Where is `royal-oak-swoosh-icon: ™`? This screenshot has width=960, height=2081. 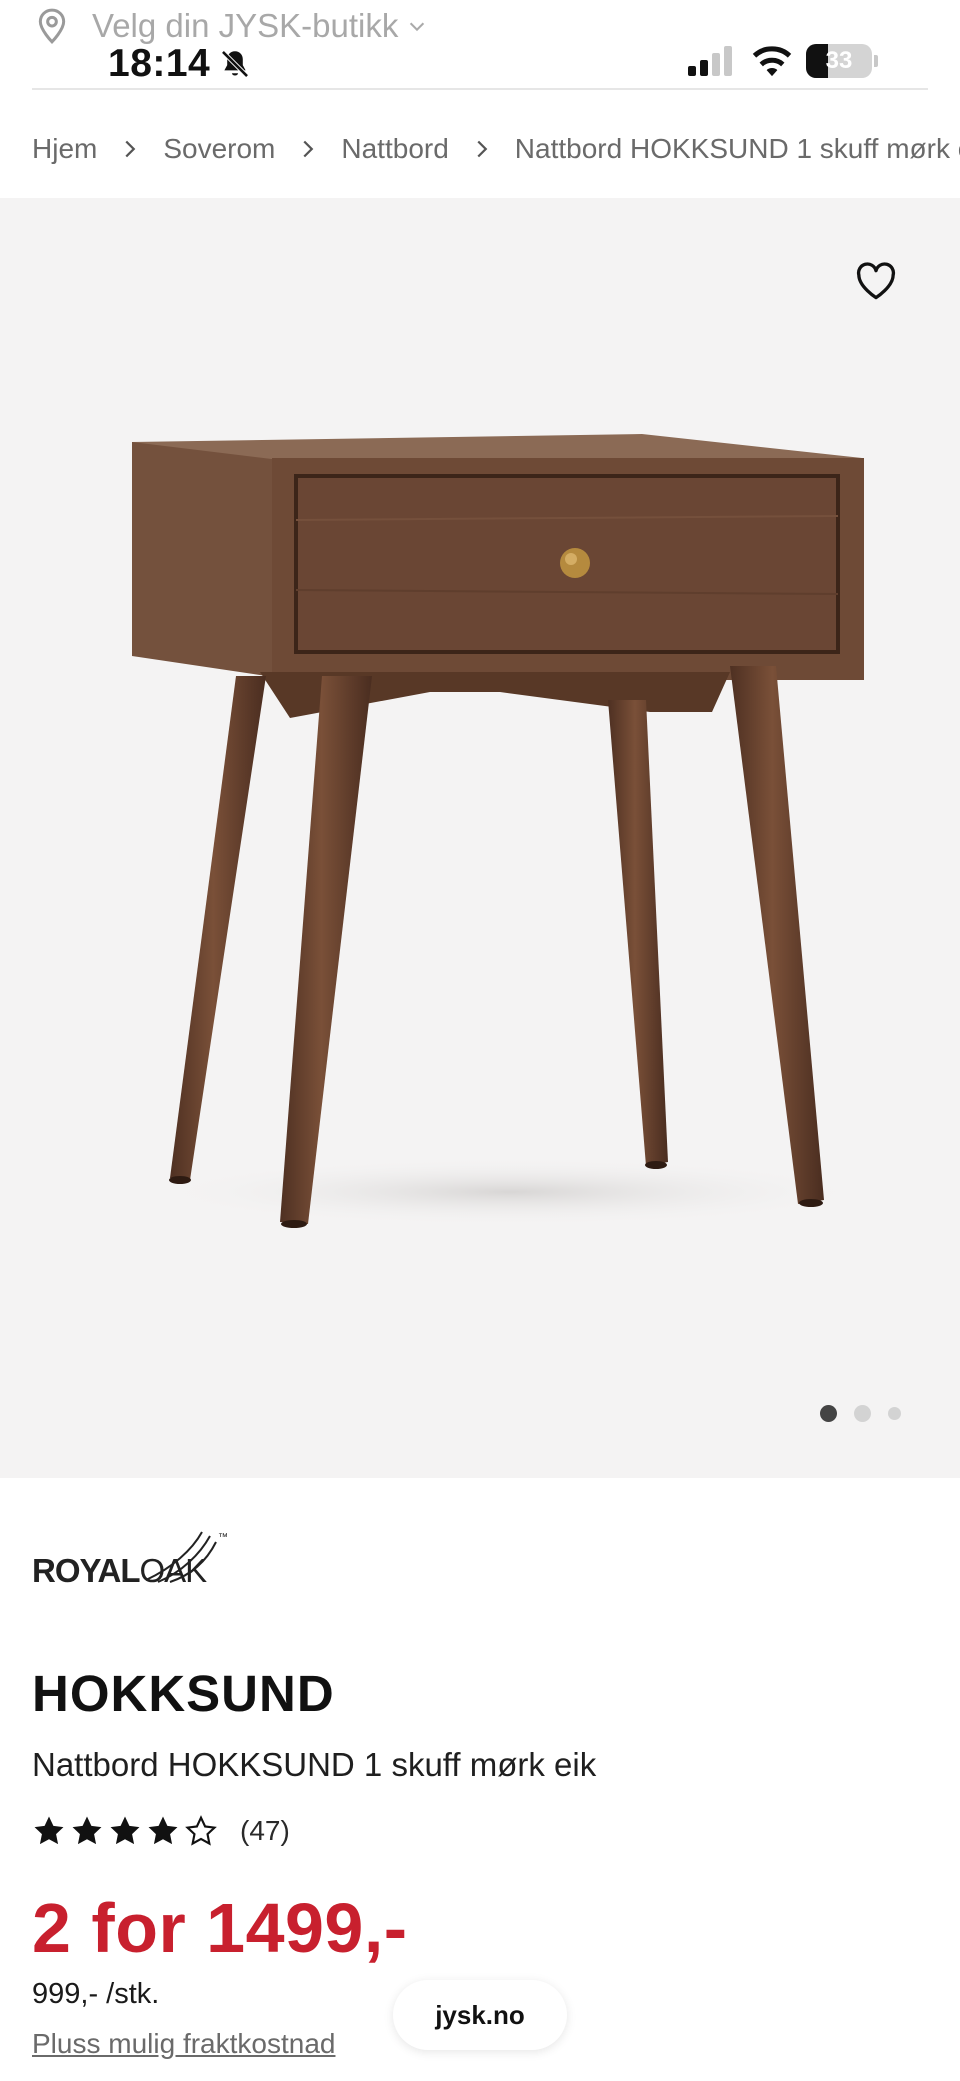
royal-oak-swoosh-icon: ™ is located at coordinates (186, 1557).